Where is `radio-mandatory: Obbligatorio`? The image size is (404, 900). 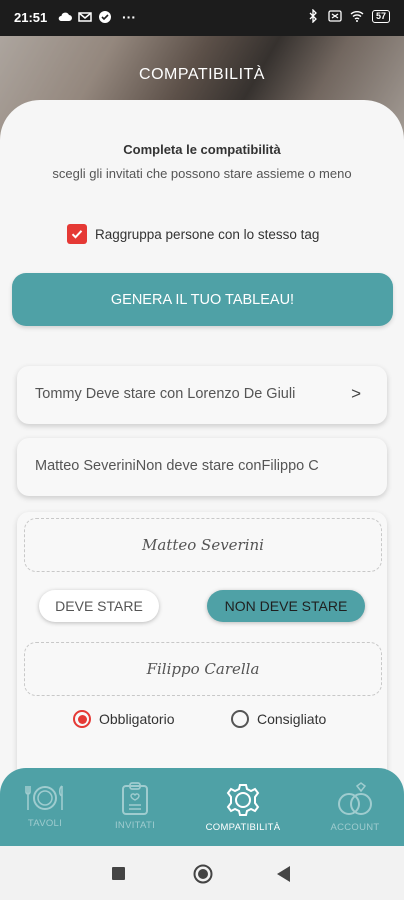
radio-mandatory: Obbligatorio is located at coordinates (124, 719).